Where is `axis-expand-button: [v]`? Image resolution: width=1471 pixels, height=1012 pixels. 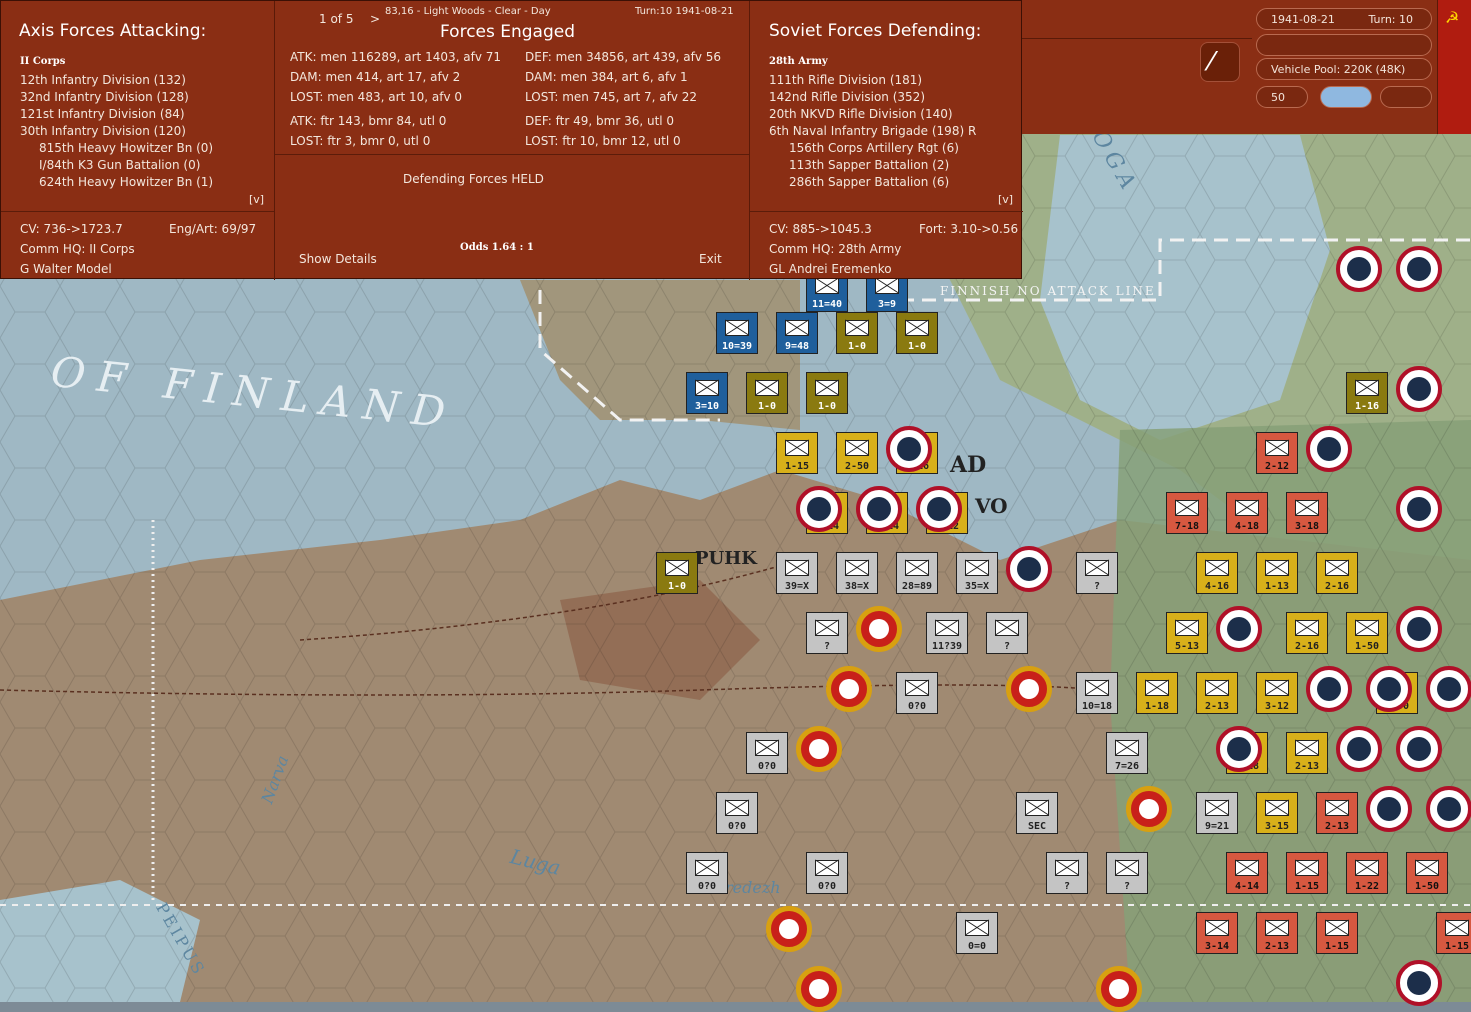
axis-expand-button: [v] is located at coordinates (256, 199).